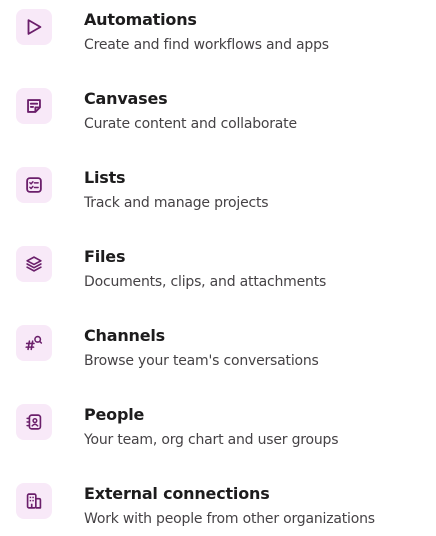 The image size is (436, 536). What do you see at coordinates (140, 19) in the screenshot?
I see `menu-item-title: Automations` at bounding box center [140, 19].